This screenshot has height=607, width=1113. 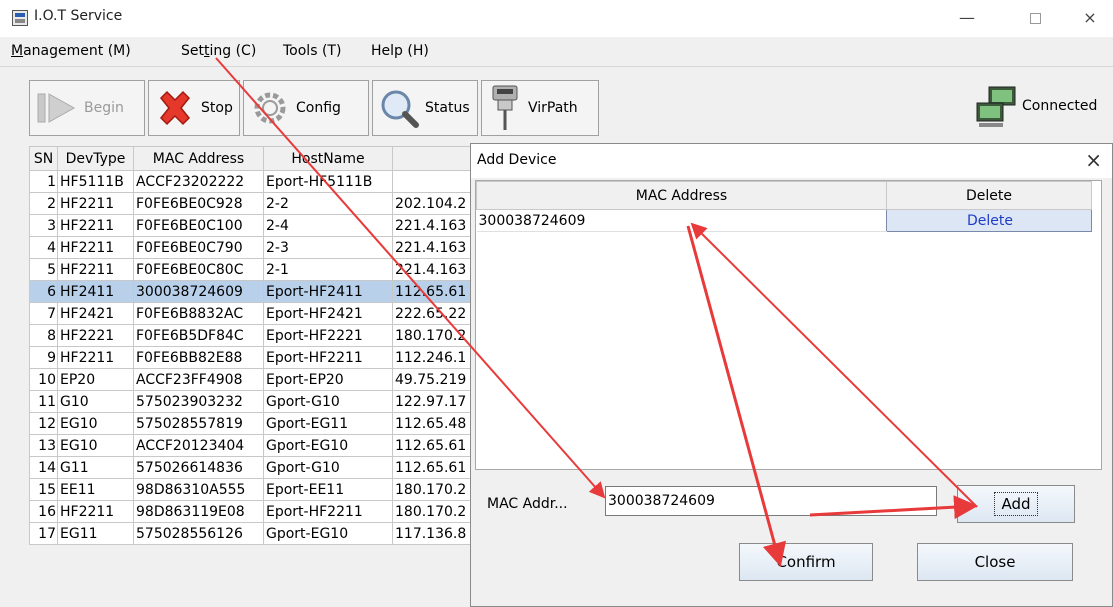 I want to click on table-row: 4 HF2211 F0FE6BE0C790 2-3 221.4.163, so click(x=253, y=247).